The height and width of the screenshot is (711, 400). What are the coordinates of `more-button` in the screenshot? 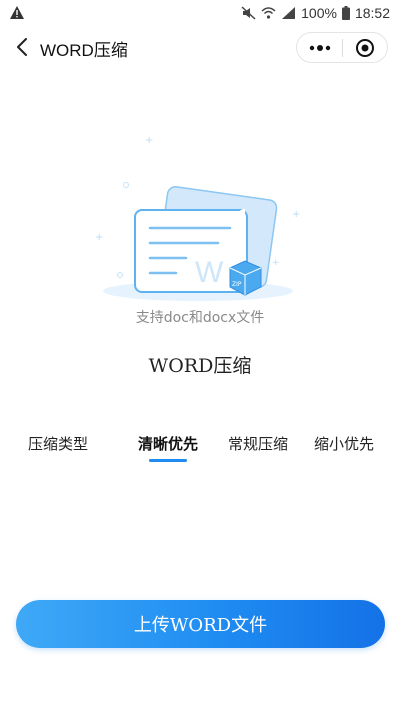 It's located at (319, 47).